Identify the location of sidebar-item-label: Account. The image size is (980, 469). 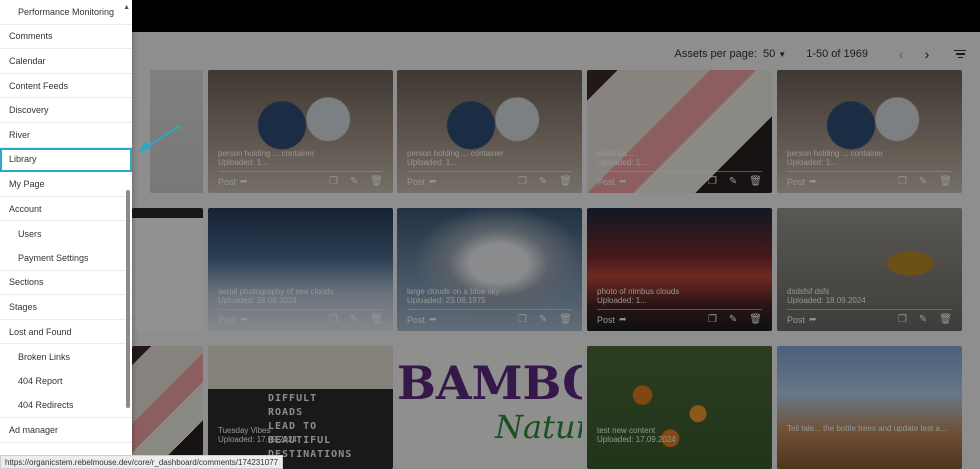
(25, 208).